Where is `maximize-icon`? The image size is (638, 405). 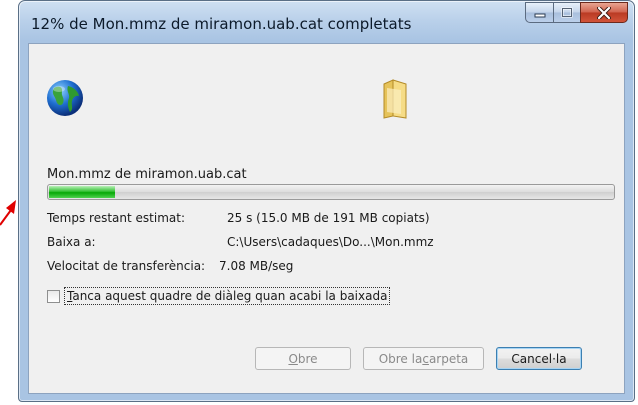 maximize-icon is located at coordinates (567, 12).